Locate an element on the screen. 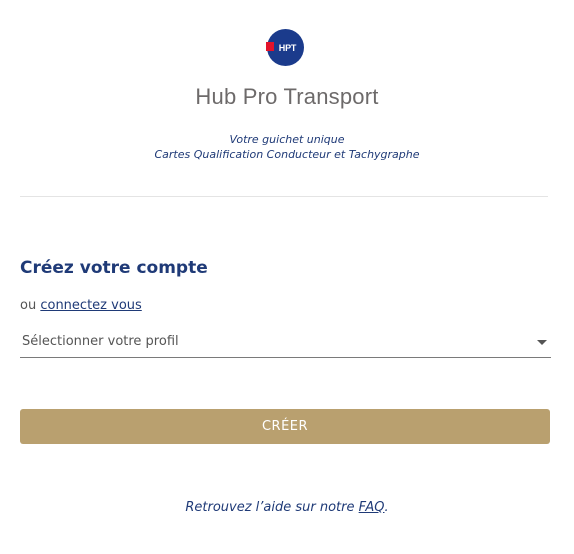  login-link: connectez vous is located at coordinates (90, 305).